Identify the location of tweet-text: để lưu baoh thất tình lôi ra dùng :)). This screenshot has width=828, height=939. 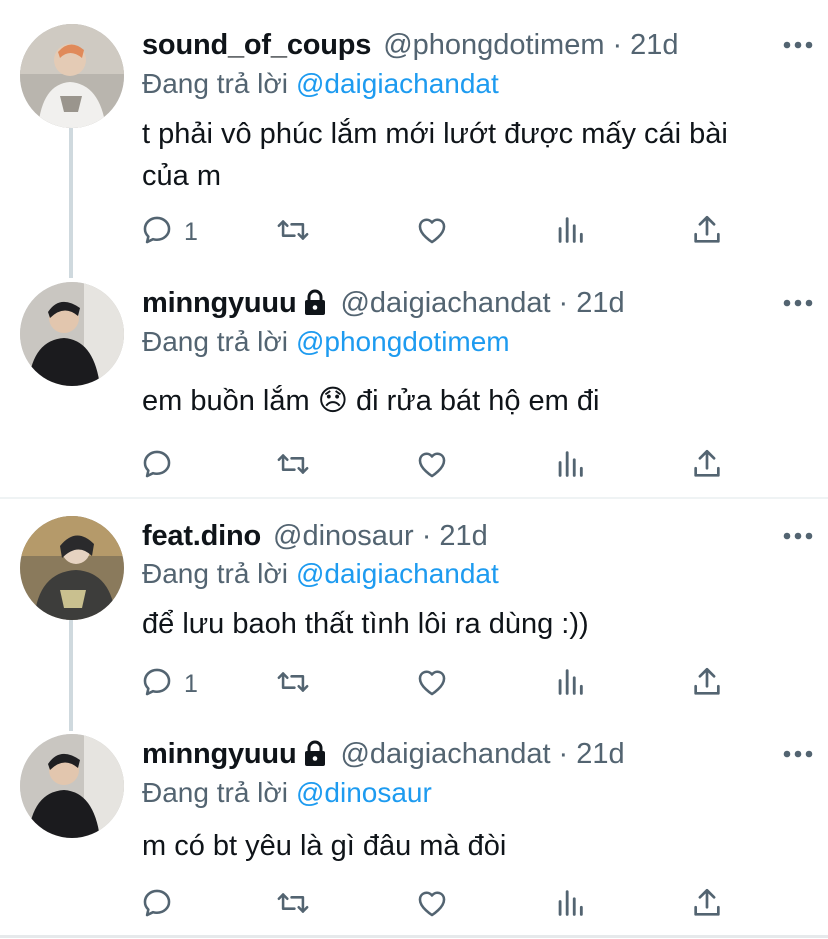
(471, 624).